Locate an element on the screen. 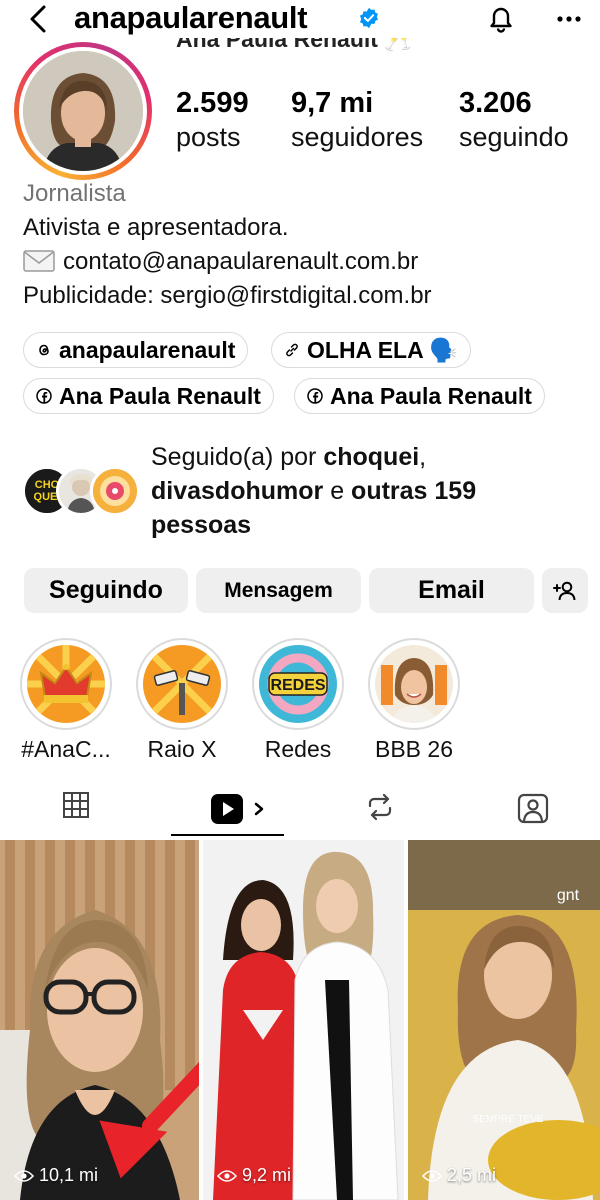 This screenshot has height=1200, width=600. profile-avatar is located at coordinates (83, 111).